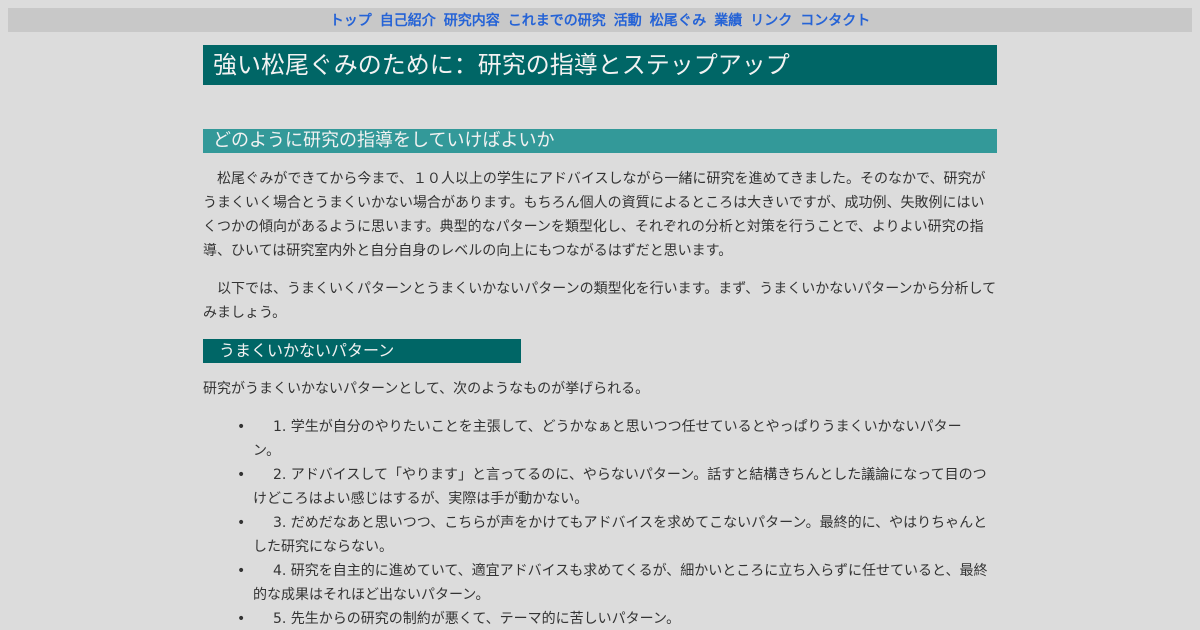  Describe the element at coordinates (835, 20) in the screenshot. I see `nav-link-contact: コンタクト` at that location.